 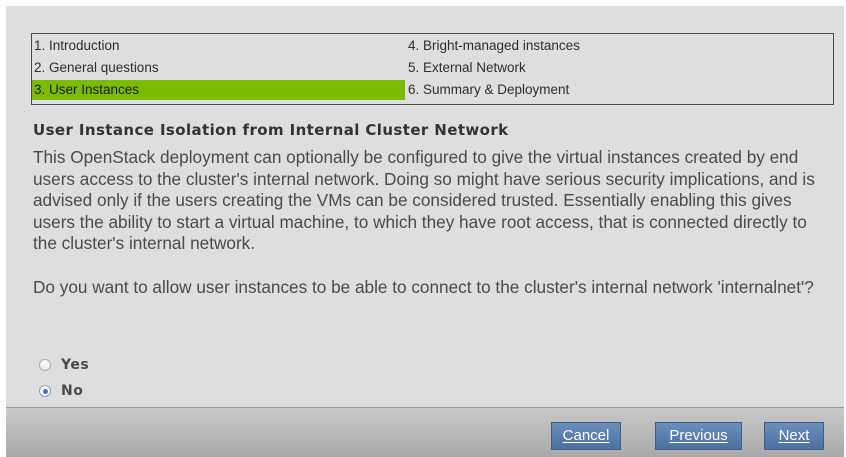 I want to click on step-external-network: 5. External Network, so click(x=619, y=68).